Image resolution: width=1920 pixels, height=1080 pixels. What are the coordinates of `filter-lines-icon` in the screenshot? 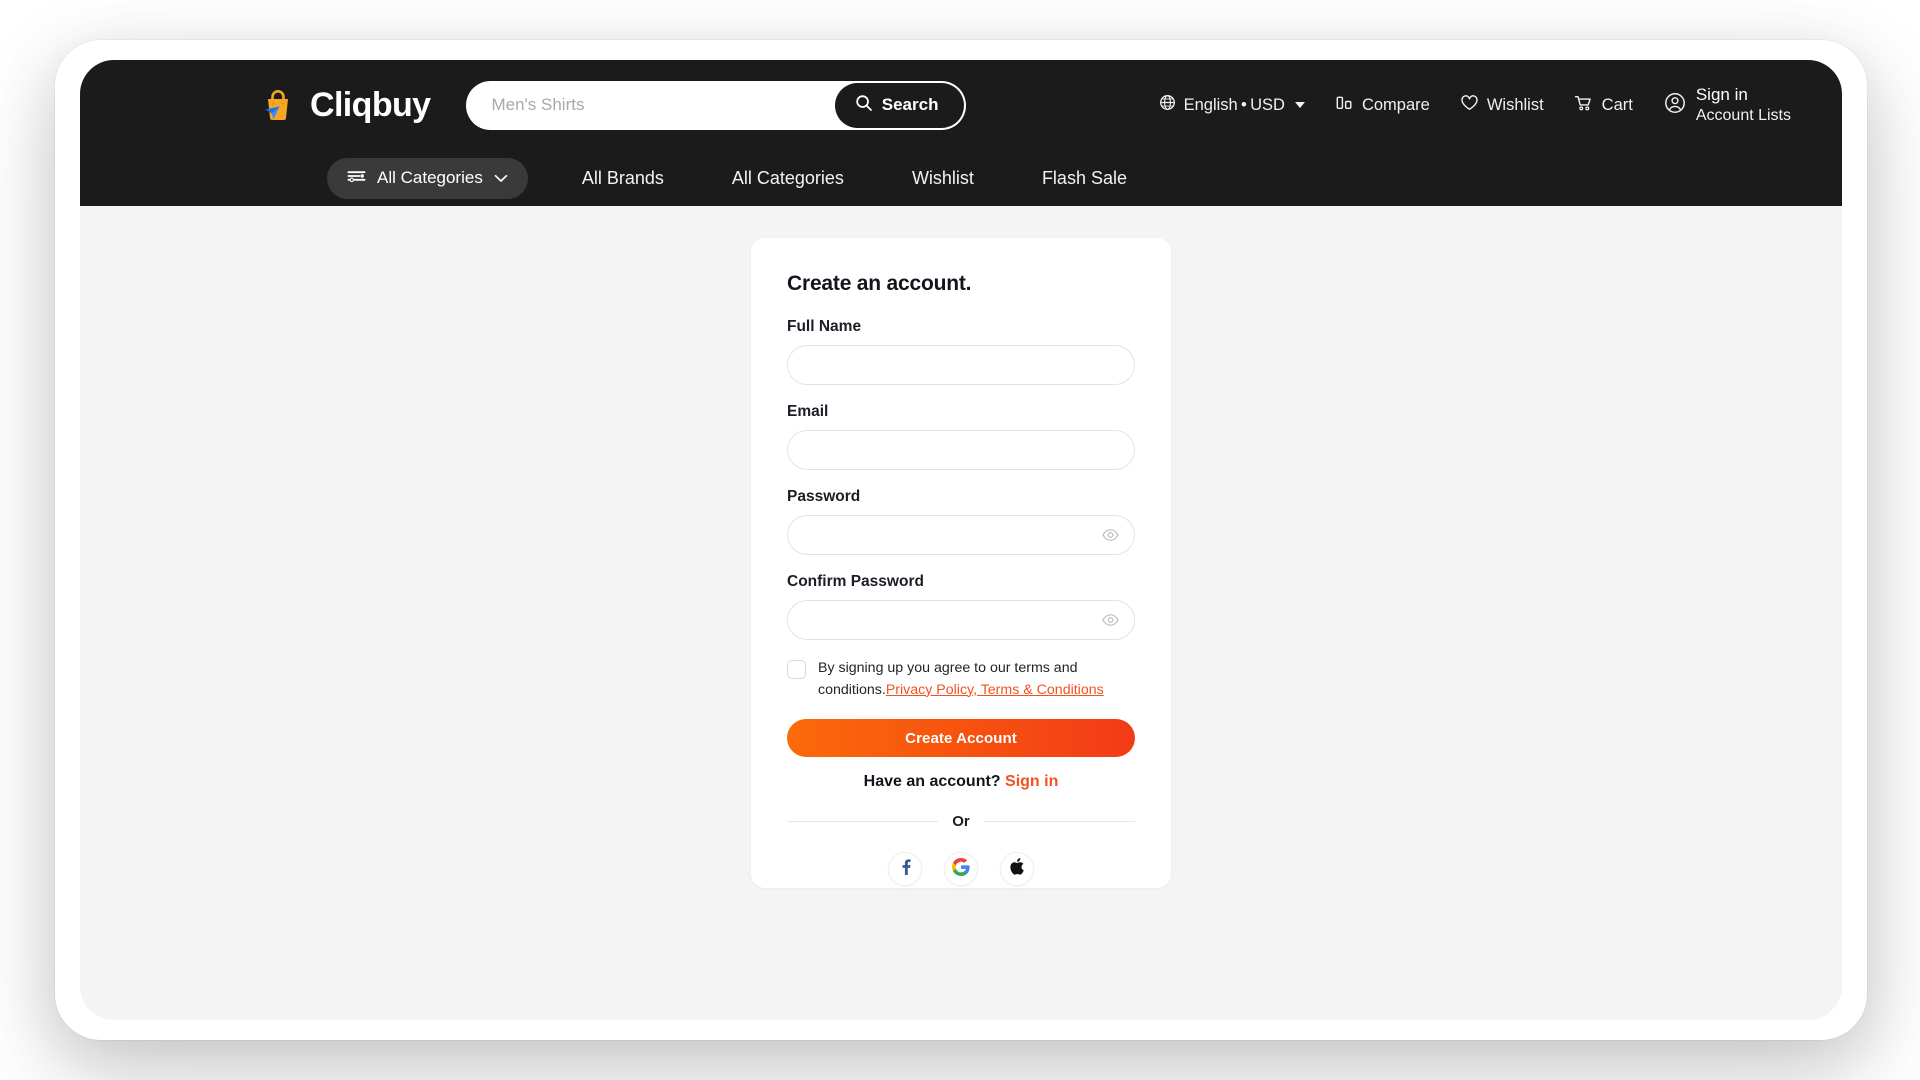 It's located at (356, 178).